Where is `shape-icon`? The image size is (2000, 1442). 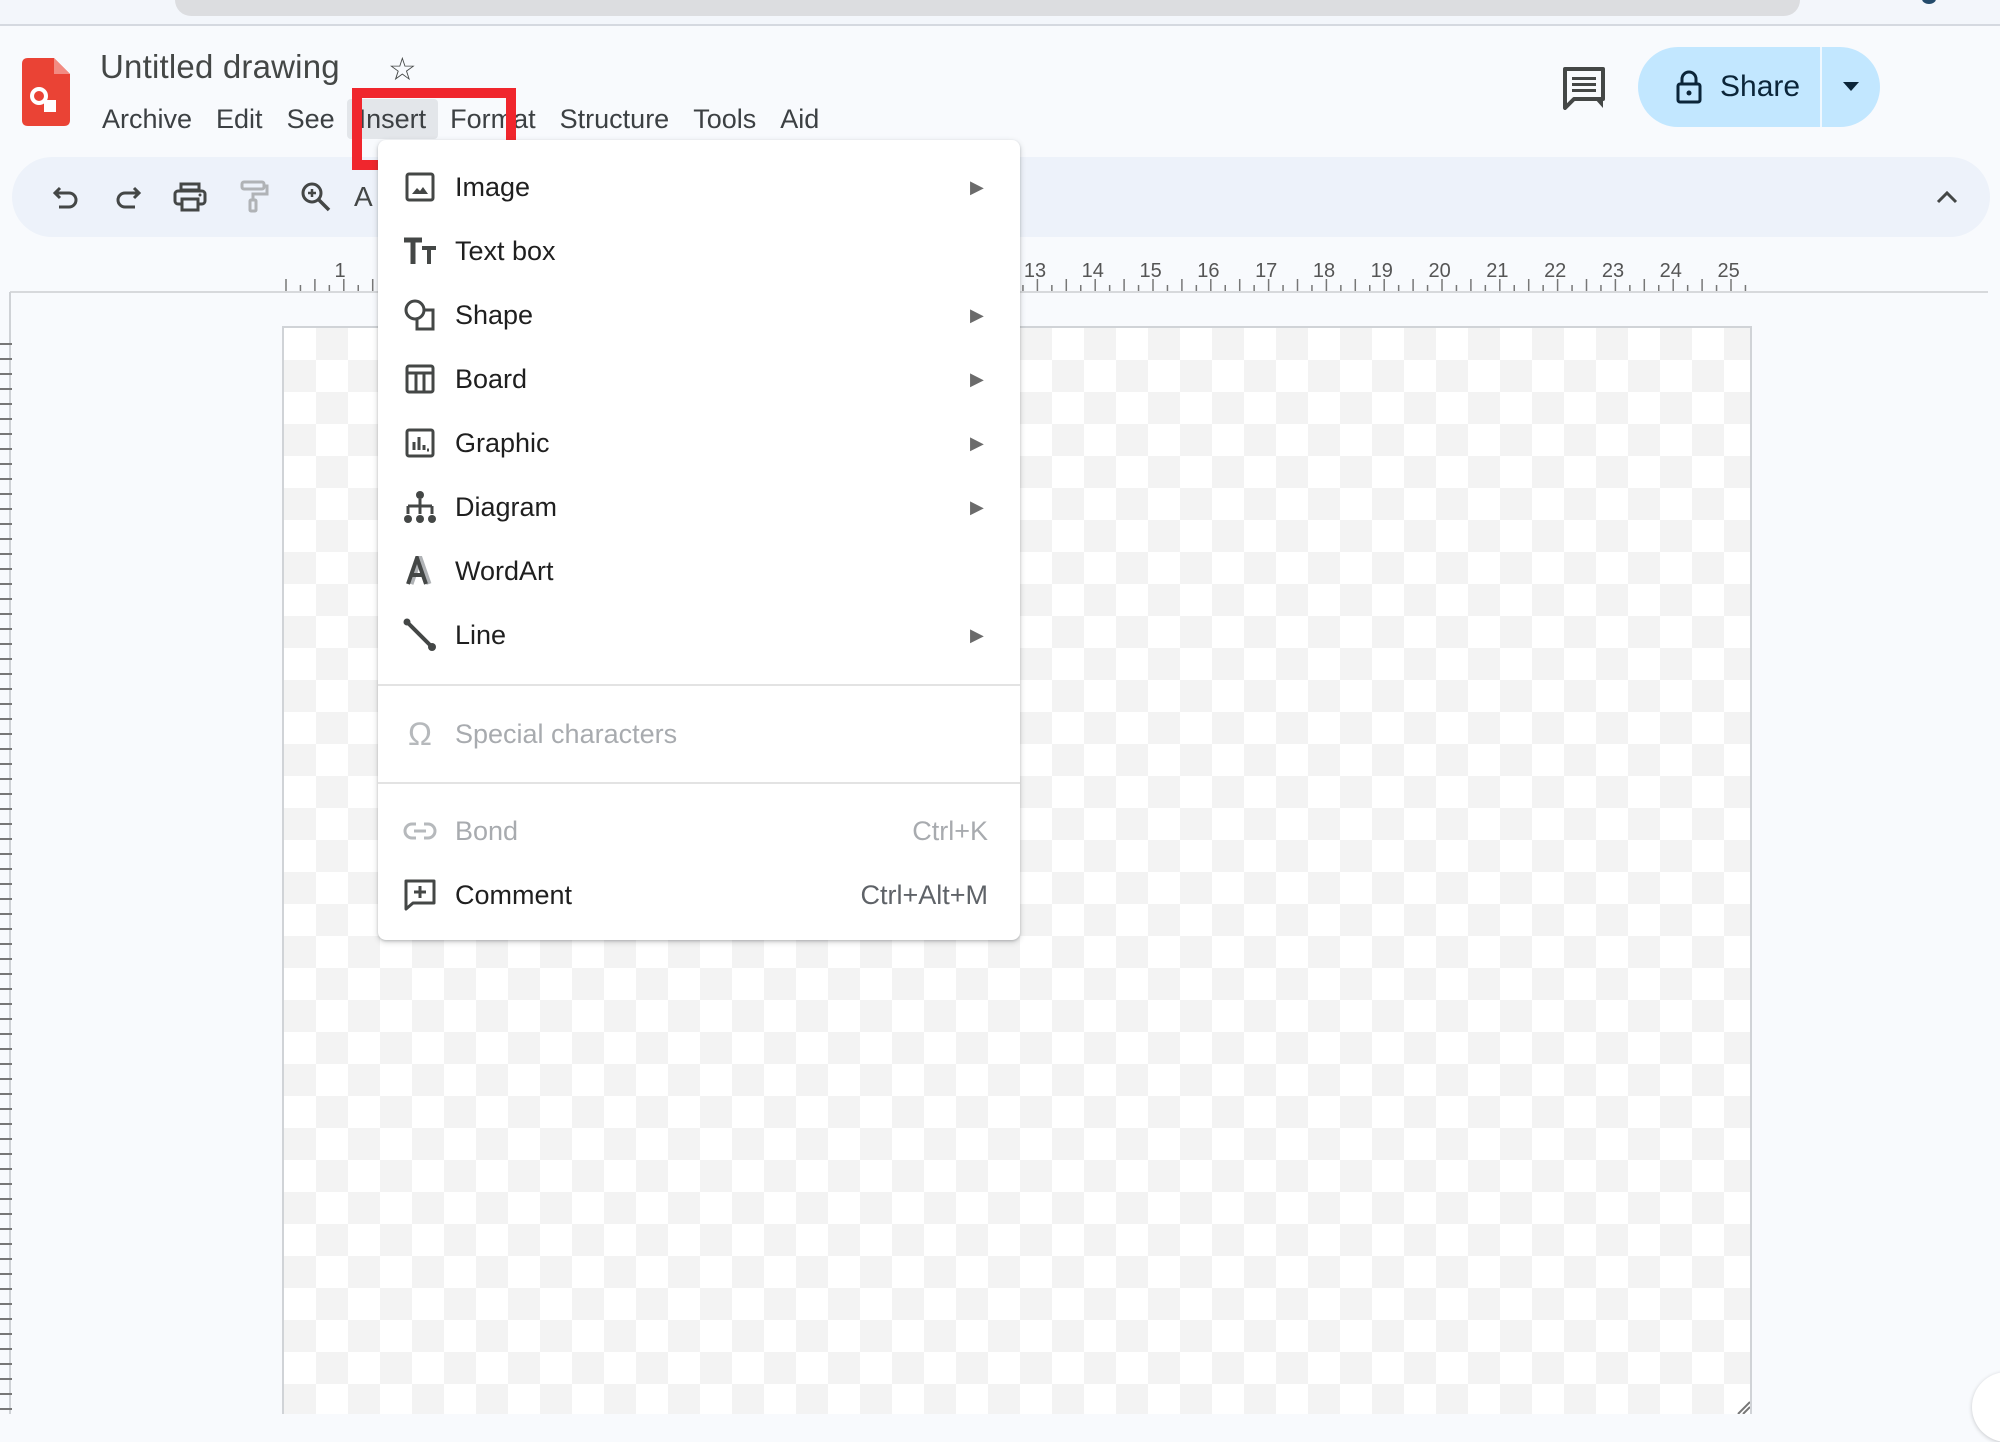
shape-icon is located at coordinates (420, 315).